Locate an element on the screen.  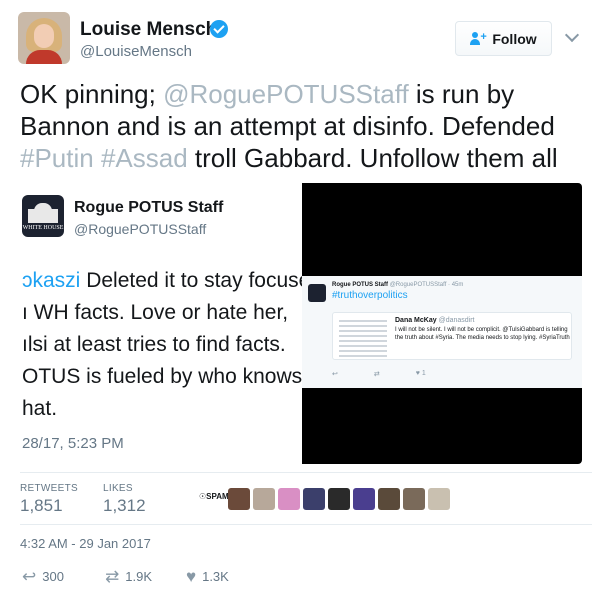
like-button: ♥ 1.3K is located at coordinates (207, 576).